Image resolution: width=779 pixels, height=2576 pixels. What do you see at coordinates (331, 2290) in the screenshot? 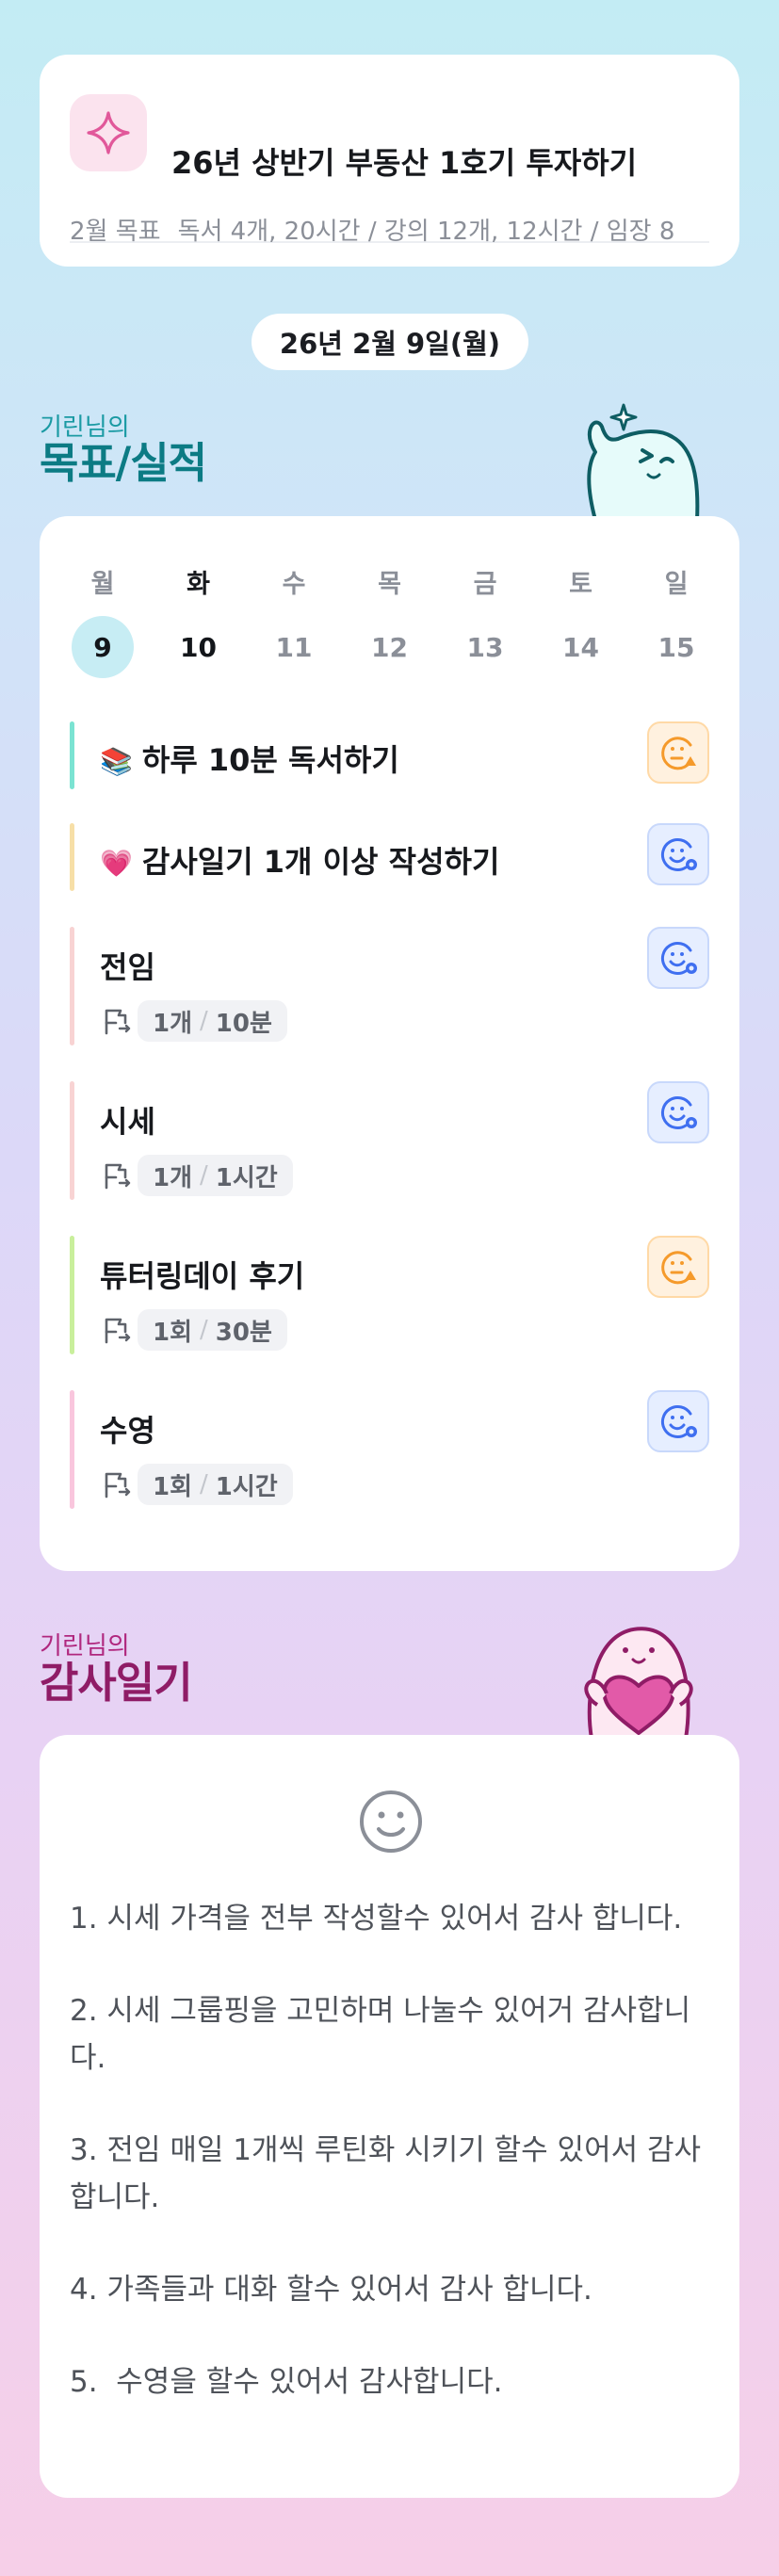
I see `diary-entry-4: 4. 가족들과 대화 할수 있어서 감사 합니다.` at bounding box center [331, 2290].